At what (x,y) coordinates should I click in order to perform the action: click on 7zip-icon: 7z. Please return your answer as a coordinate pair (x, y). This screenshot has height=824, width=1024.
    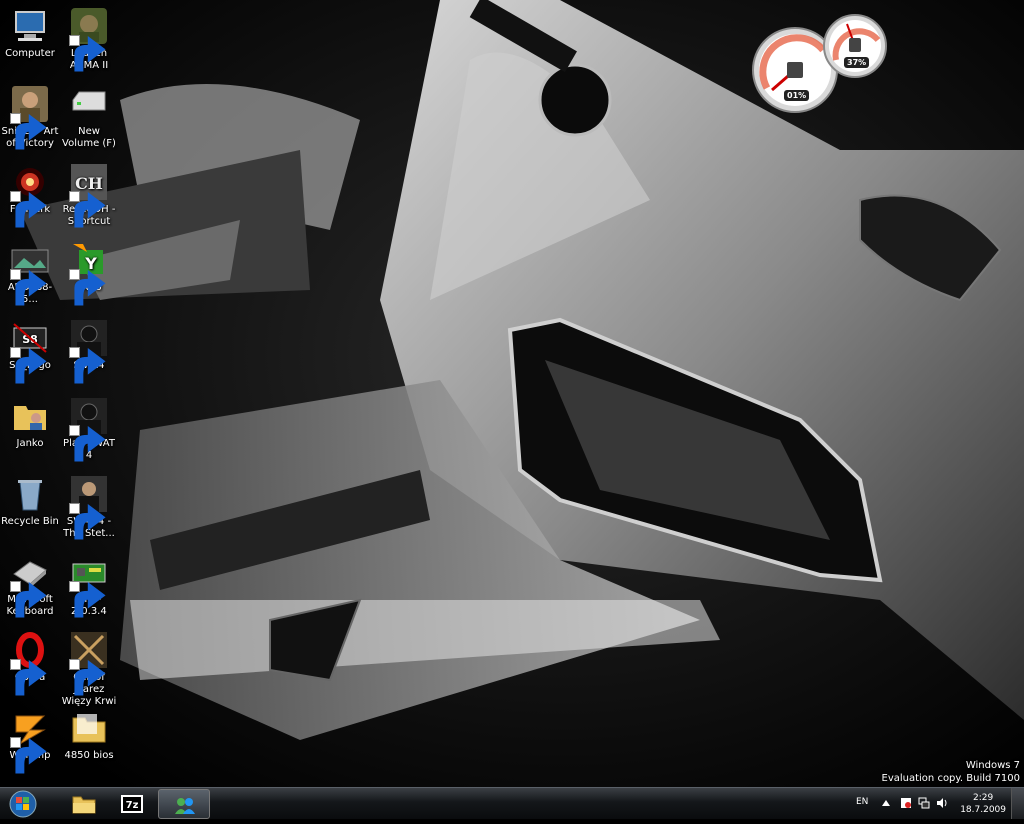
    Looking at the image, I should click on (132, 804).